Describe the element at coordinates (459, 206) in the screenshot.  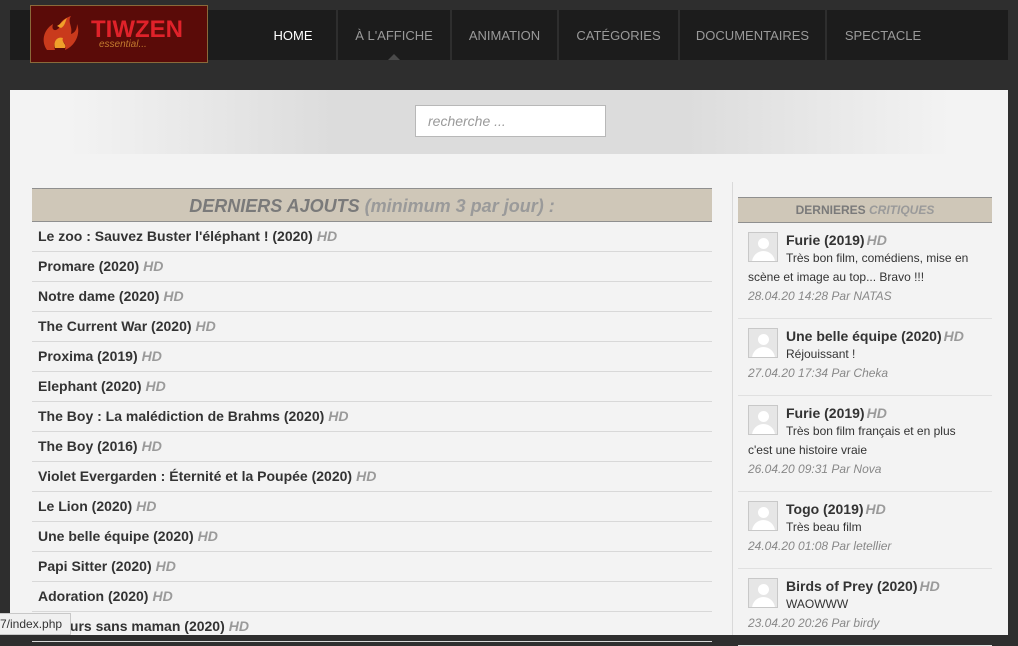
I see `latest-heading-sub: (minimum 3 par jour) :` at that location.